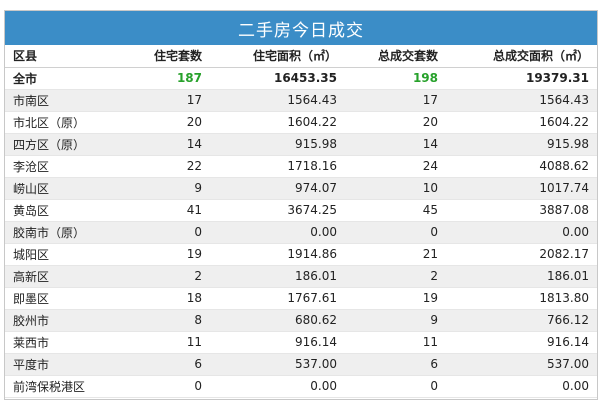 The height and width of the screenshot is (402, 603). What do you see at coordinates (277, 78) in the screenshot?
I see `total-area: 16453.35` at bounding box center [277, 78].